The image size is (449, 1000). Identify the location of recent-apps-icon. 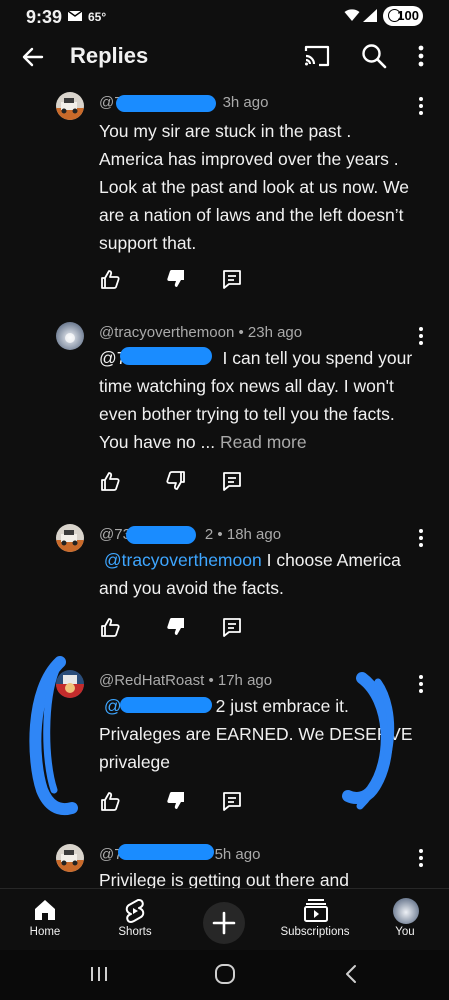
(99, 974).